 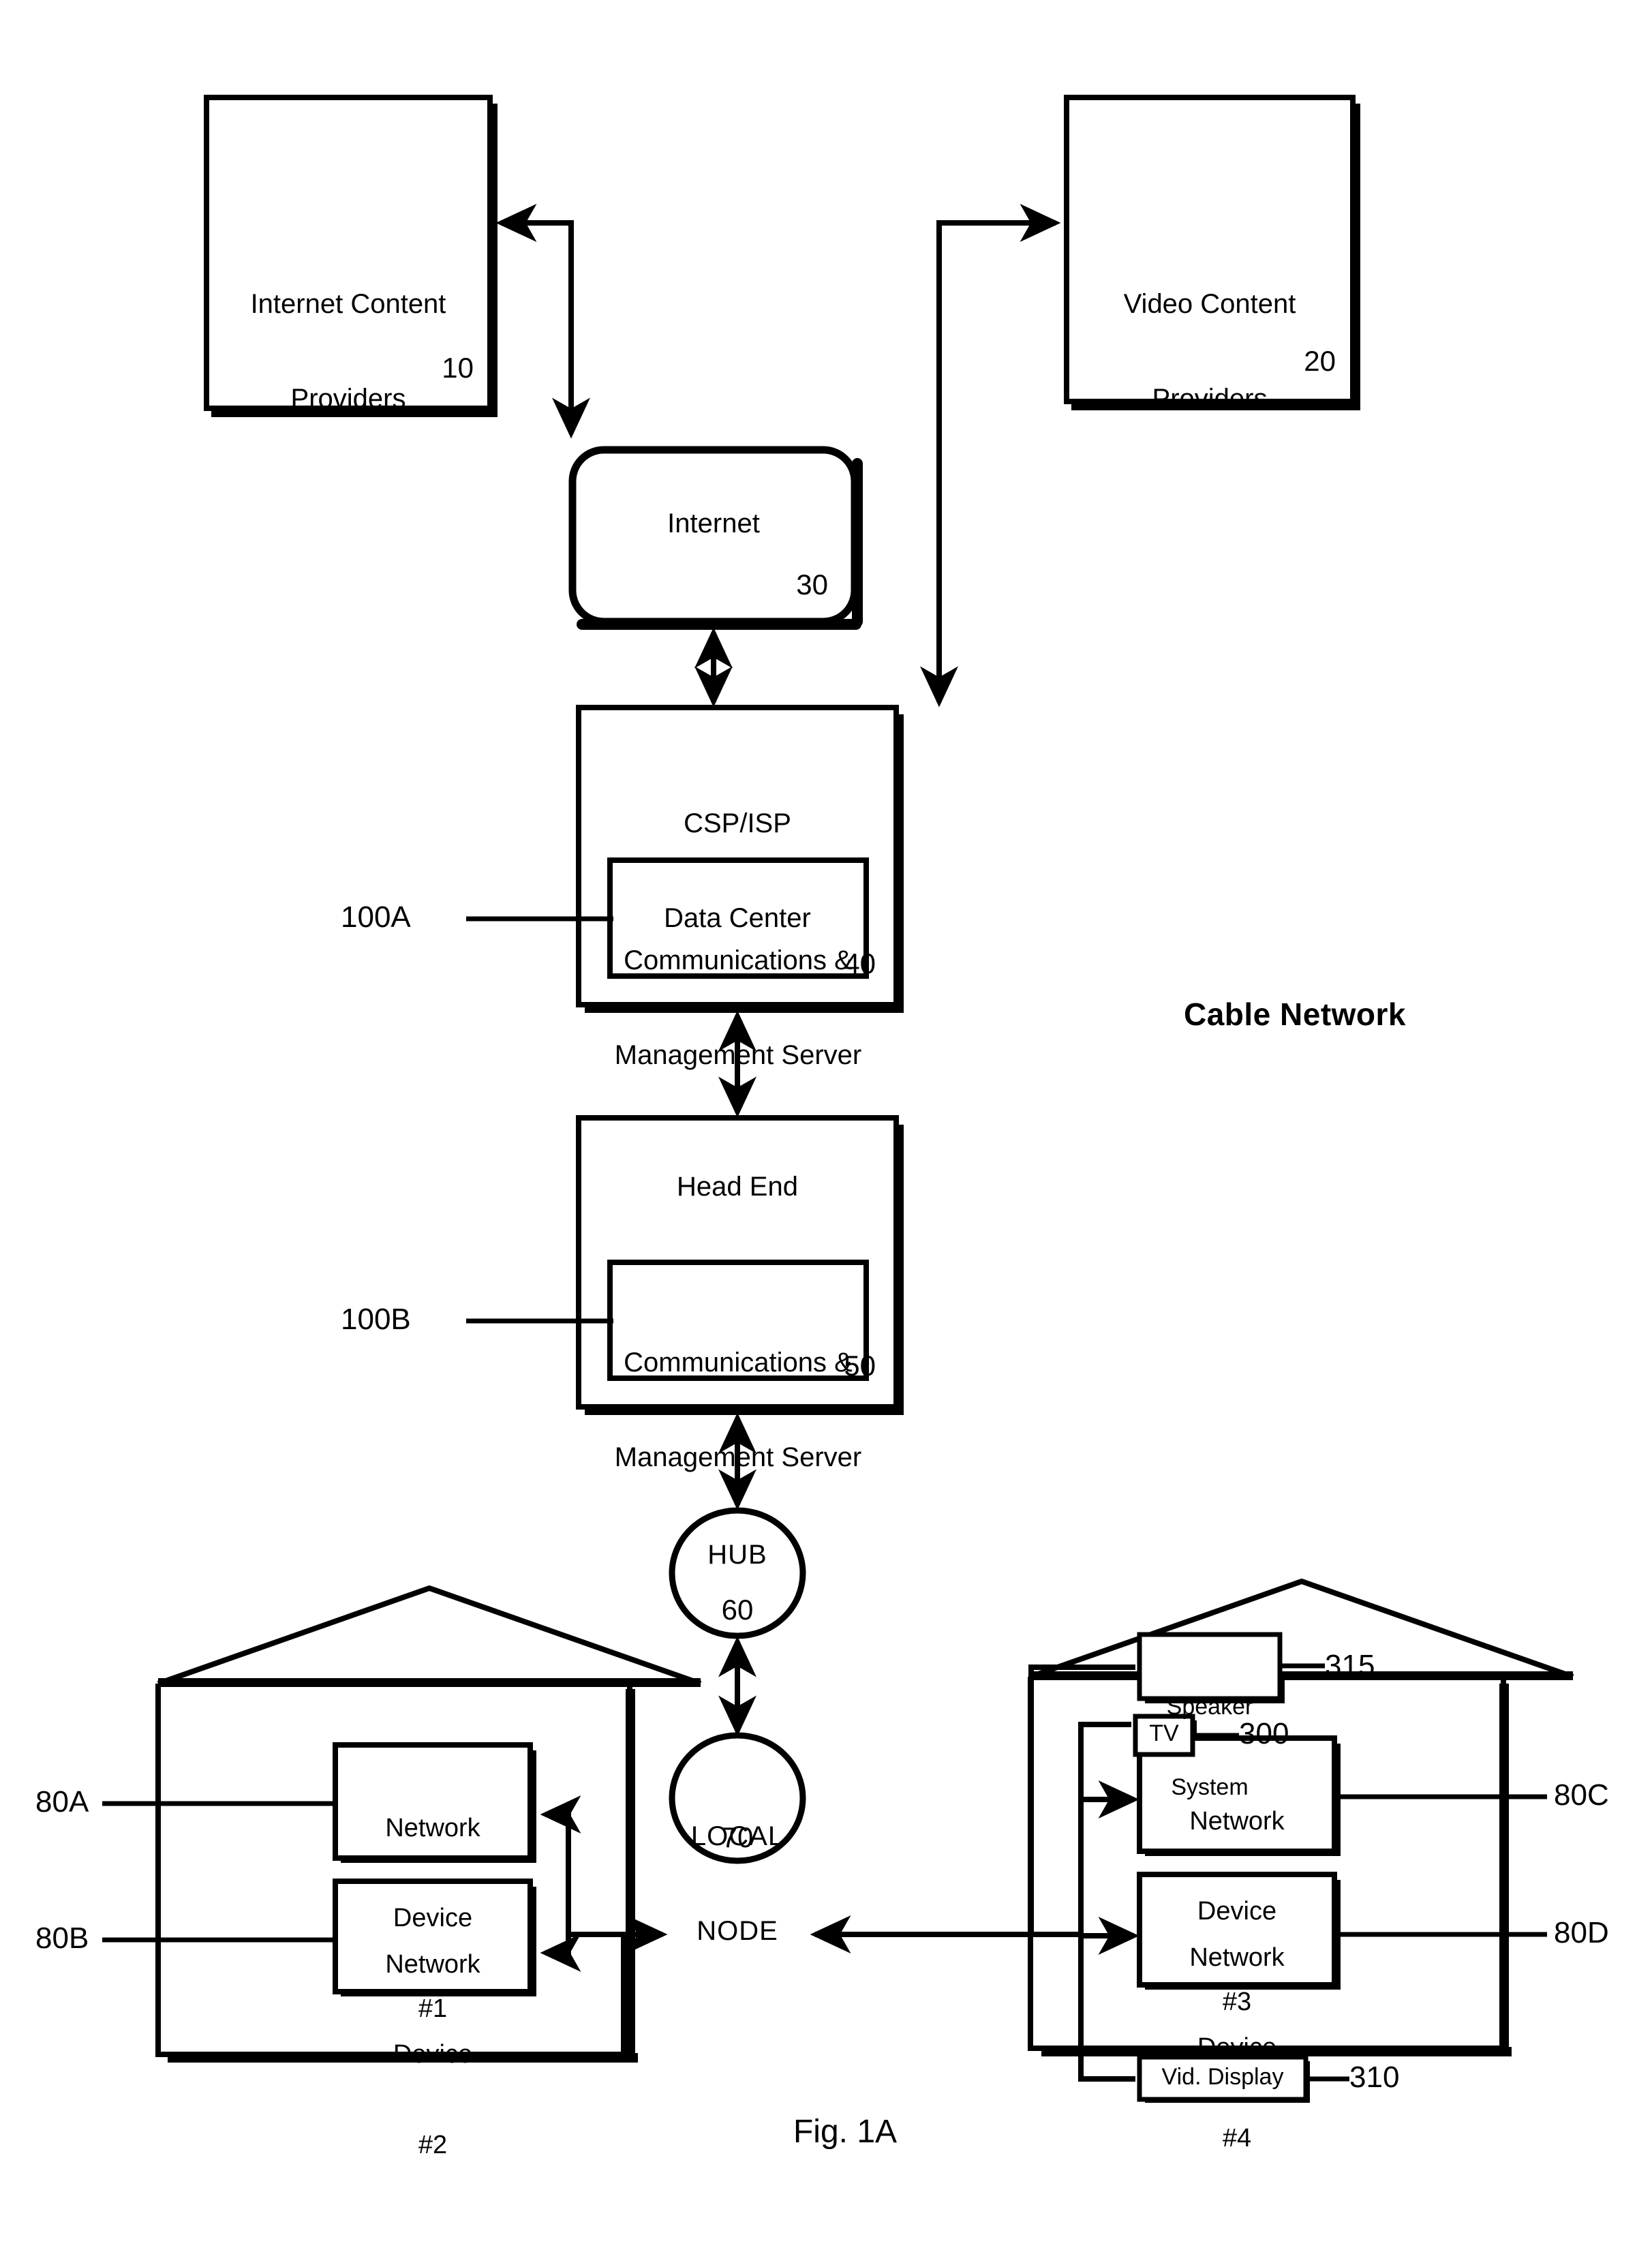 I want to click on ref-20: 20, so click(x=1320, y=361).